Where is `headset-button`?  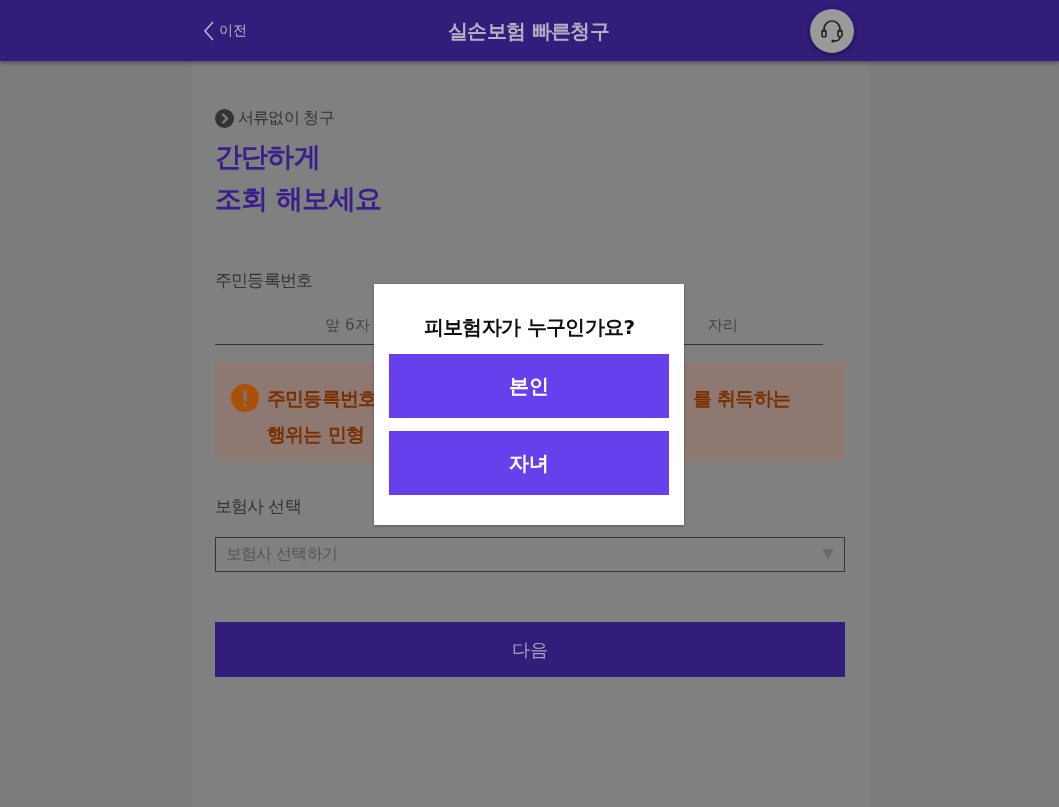 headset-button is located at coordinates (832, 30).